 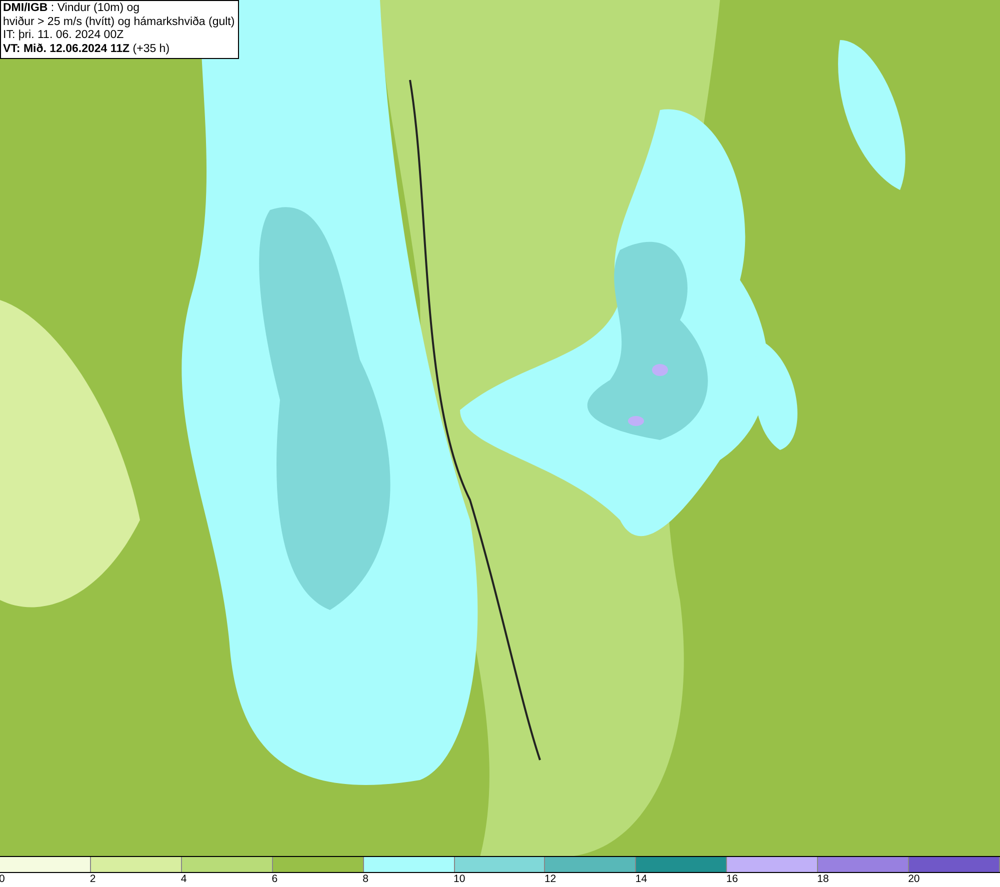 What do you see at coordinates (64, 35) in the screenshot?
I see `legend-text: IT: þri. 11. 06. 2024 00Z` at bounding box center [64, 35].